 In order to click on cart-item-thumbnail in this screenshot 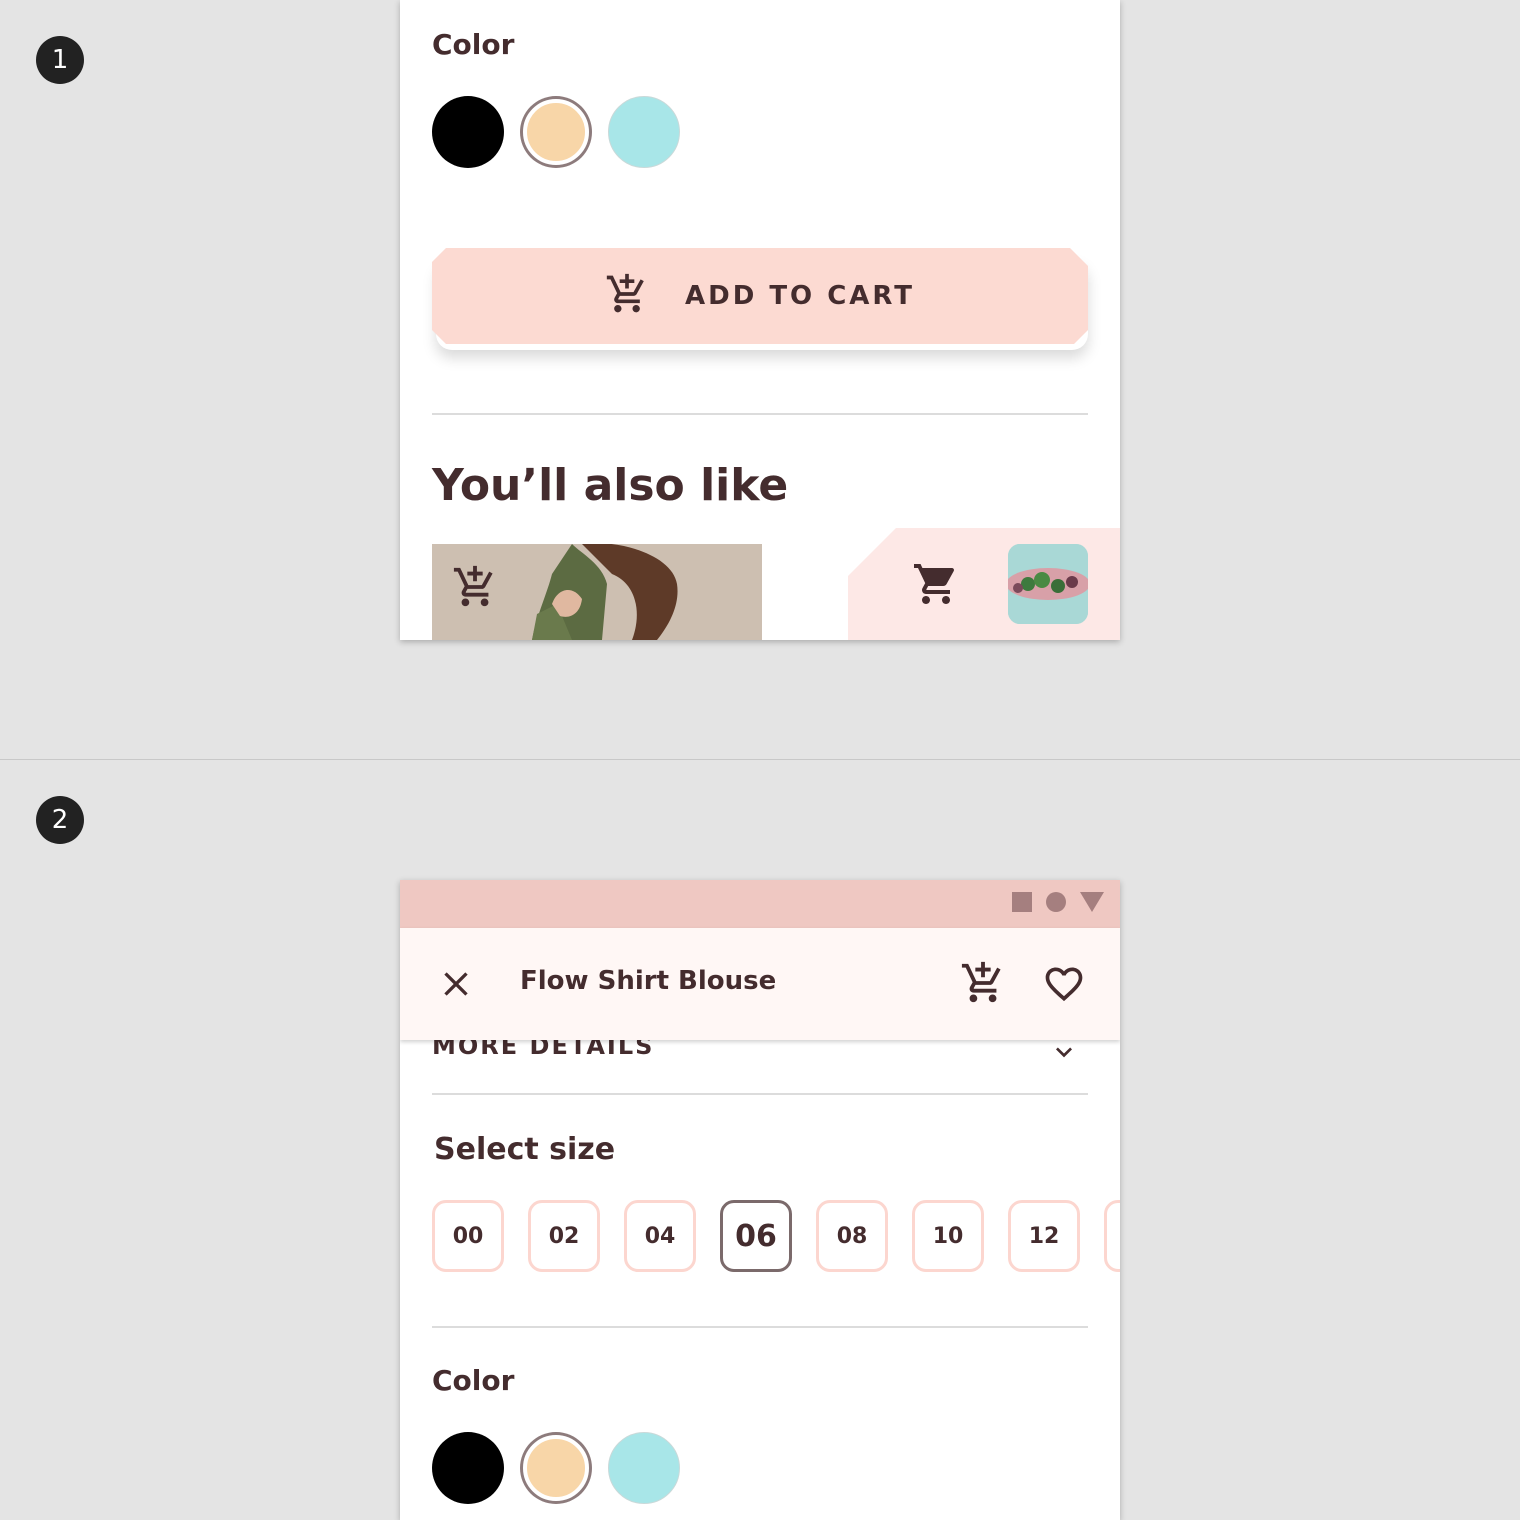, I will do `click(1048, 584)`.